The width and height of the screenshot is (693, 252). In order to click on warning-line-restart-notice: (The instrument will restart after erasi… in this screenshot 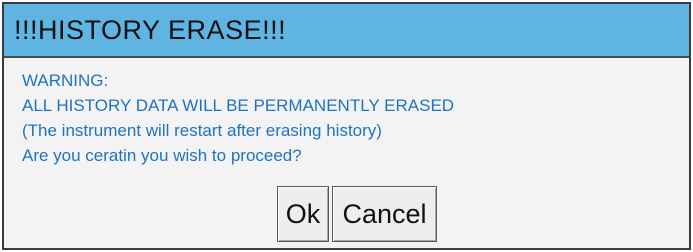, I will do `click(202, 130)`.